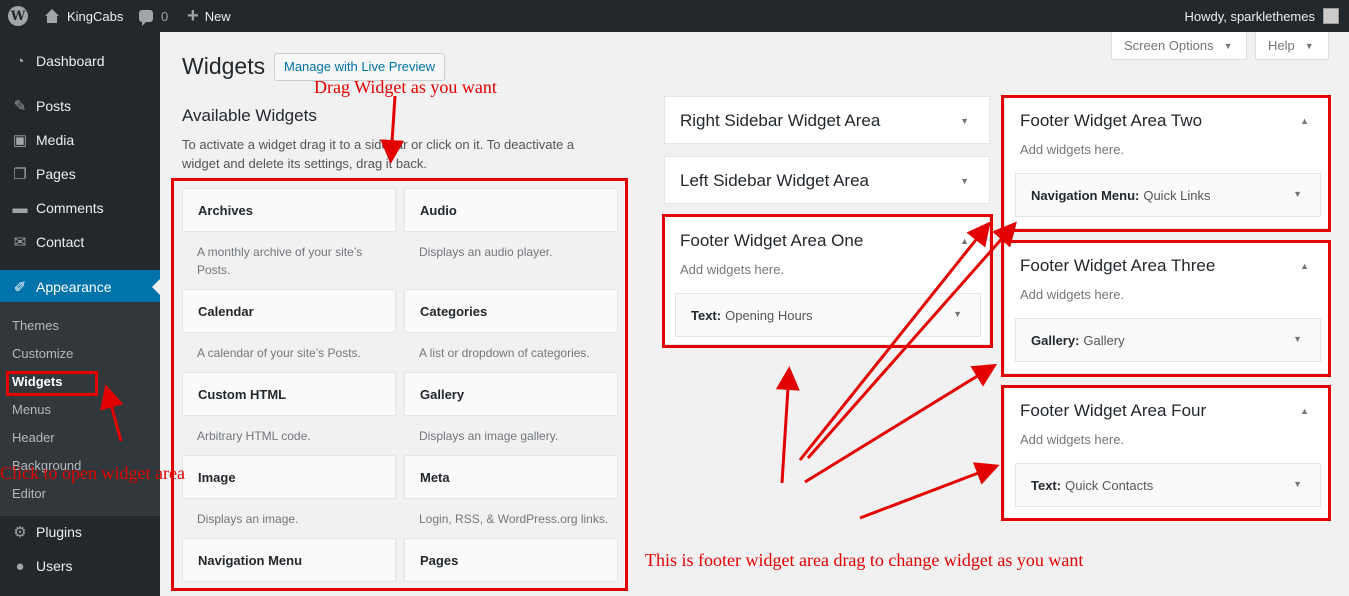 The image size is (1349, 596). What do you see at coordinates (20, 242) in the screenshot?
I see `envelope-icon: ✉` at bounding box center [20, 242].